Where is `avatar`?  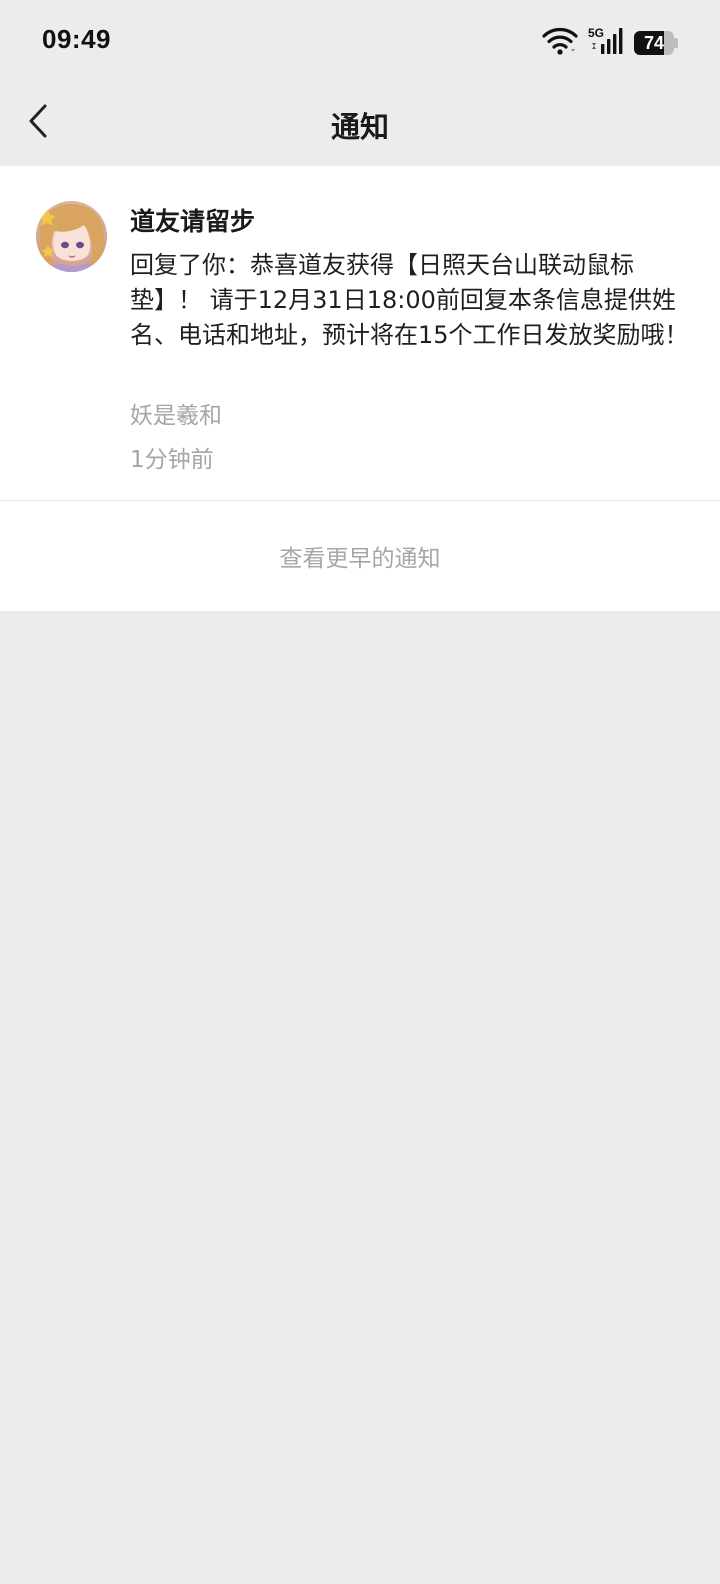 avatar is located at coordinates (71, 236).